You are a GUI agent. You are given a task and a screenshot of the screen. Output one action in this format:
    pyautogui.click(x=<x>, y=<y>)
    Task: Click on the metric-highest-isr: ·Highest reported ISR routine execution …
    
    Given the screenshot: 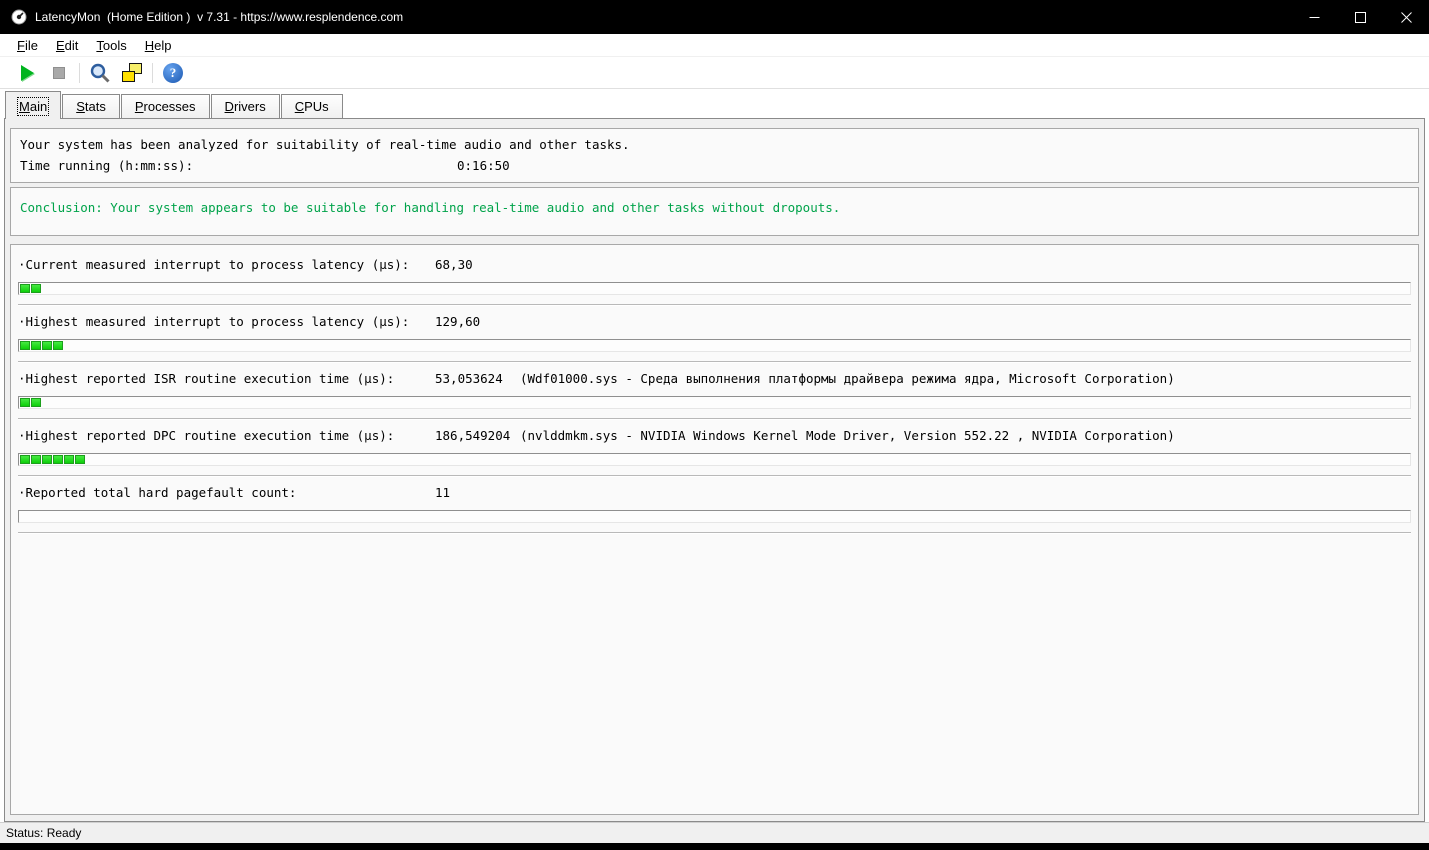 What is the action you would take?
    pyautogui.click(x=714, y=390)
    